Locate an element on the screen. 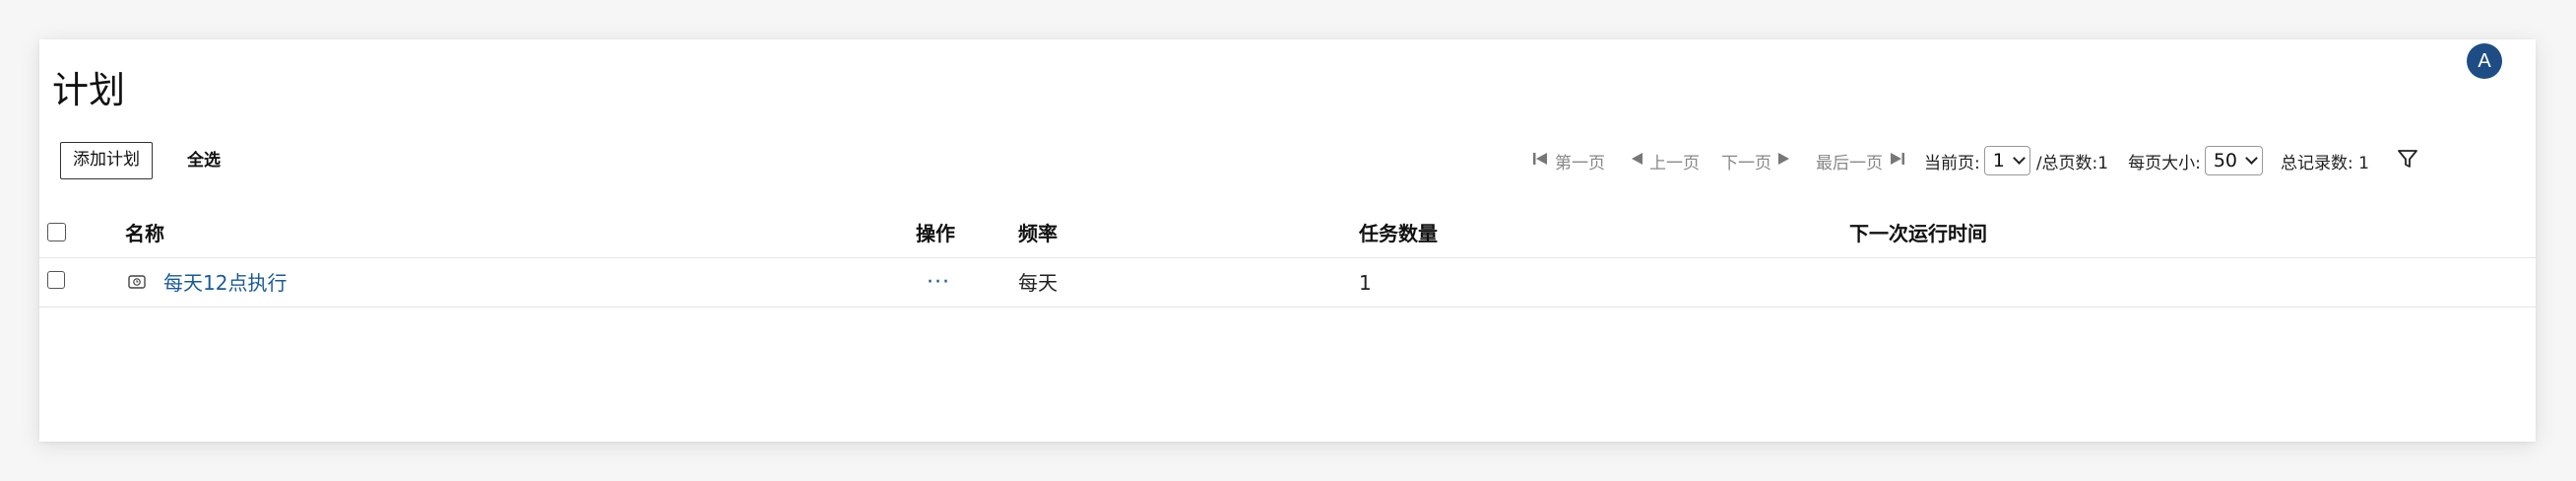 This screenshot has width=2576, height=481. page-title: 计划 is located at coordinates (88, 90).